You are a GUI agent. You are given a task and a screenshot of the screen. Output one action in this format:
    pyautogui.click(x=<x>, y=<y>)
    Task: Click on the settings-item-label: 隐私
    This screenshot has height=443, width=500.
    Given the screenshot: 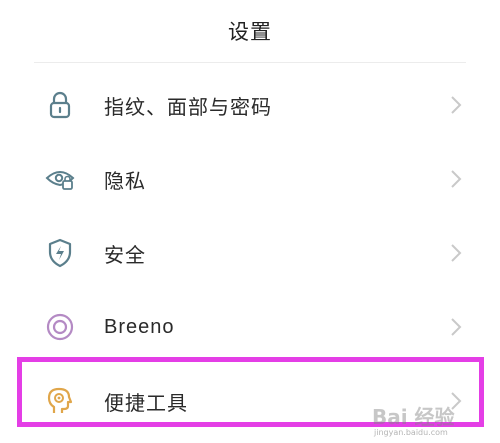 What is the action you would take?
    pyautogui.click(x=125, y=181)
    